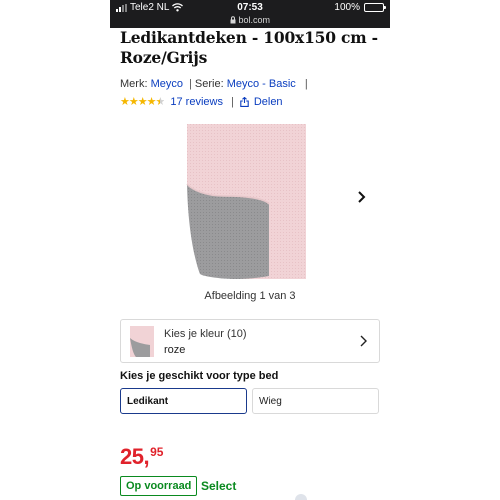 This screenshot has height=500, width=500. Describe the element at coordinates (233, 20) in the screenshot. I see `lock-icon` at that location.